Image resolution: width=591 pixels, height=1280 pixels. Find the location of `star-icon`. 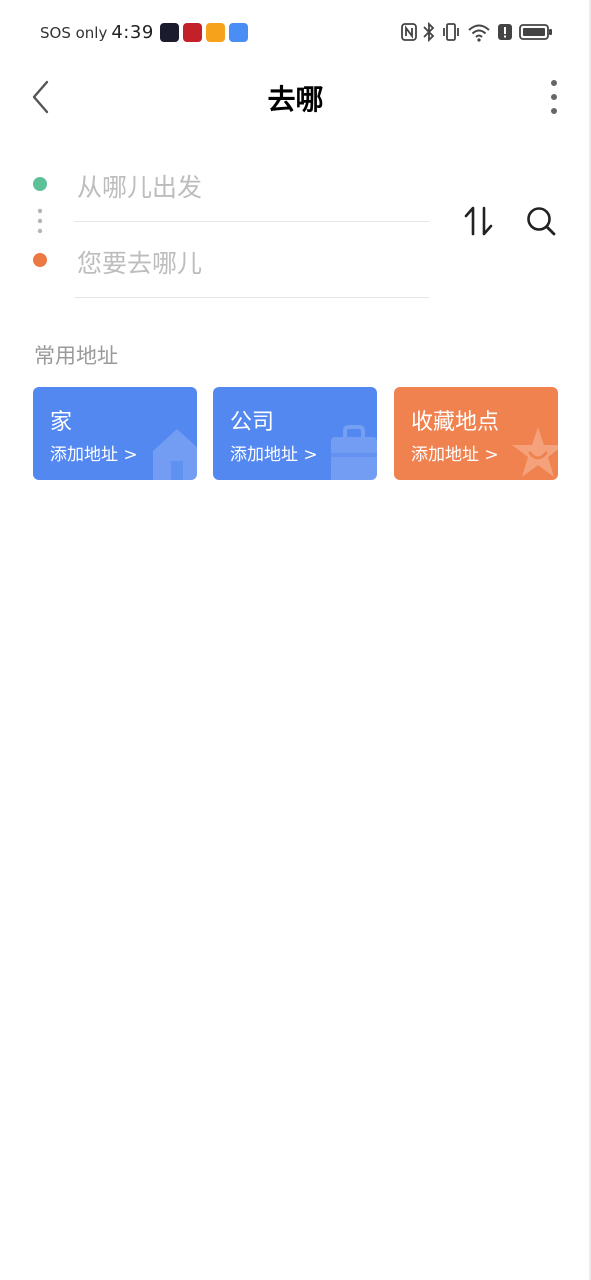

star-icon is located at coordinates (535, 452).